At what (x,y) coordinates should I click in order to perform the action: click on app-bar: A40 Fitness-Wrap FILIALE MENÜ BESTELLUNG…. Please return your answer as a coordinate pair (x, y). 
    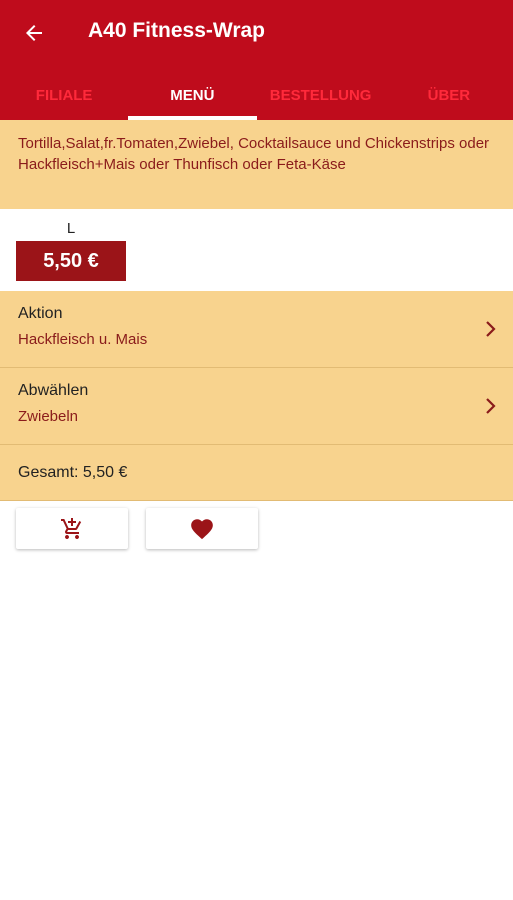
    Looking at the image, I should click on (256, 60).